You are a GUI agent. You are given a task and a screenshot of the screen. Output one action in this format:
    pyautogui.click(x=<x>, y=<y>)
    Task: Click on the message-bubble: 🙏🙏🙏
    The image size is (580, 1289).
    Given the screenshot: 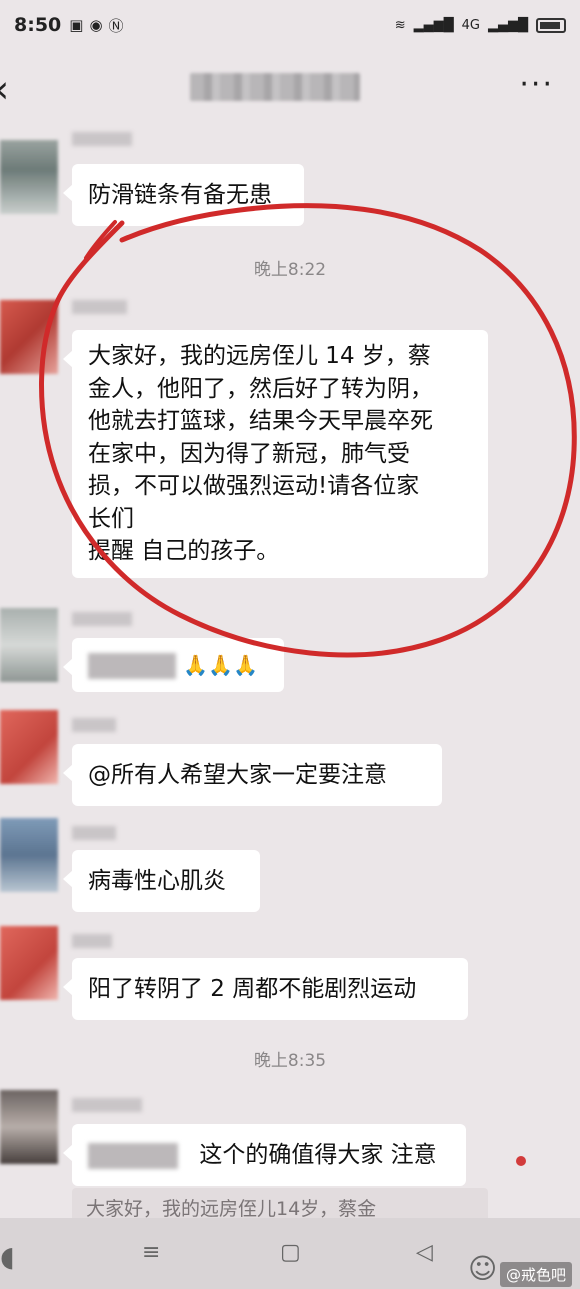 What is the action you would take?
    pyautogui.click(x=173, y=665)
    